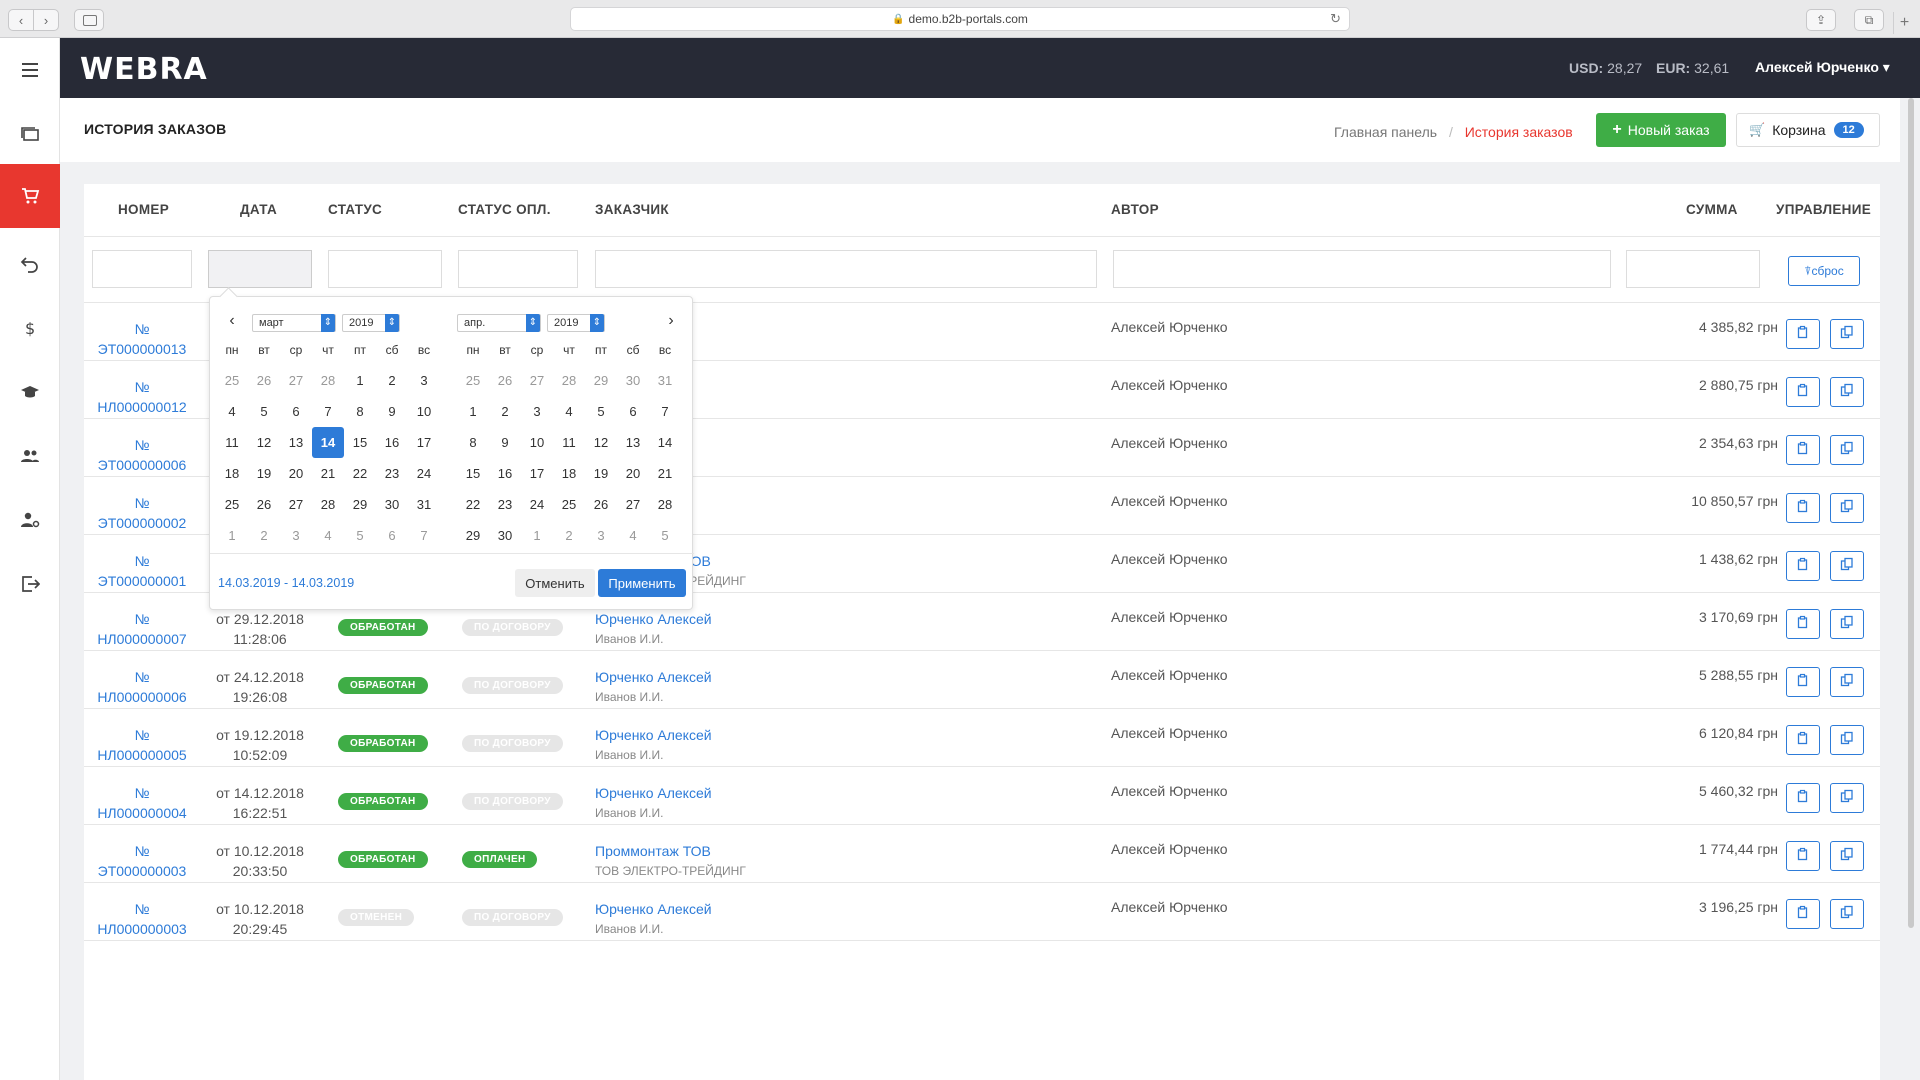  Describe the element at coordinates (385, 269) in the screenshot. I see `filter-status` at that location.